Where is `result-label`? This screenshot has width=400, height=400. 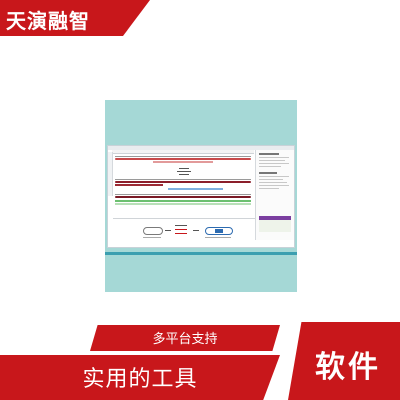
result-label is located at coordinates (218, 237).